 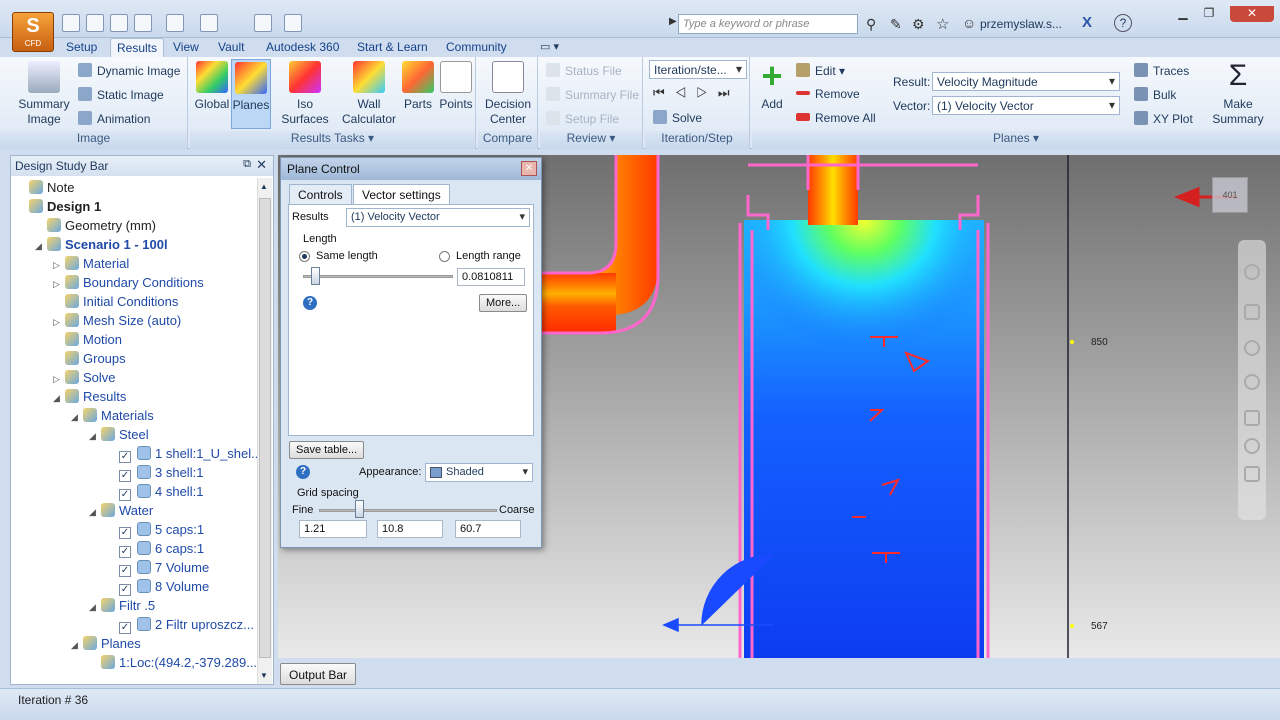 What do you see at coordinates (820, 70) in the screenshot?
I see `edit-plane-button: Edit ▾` at bounding box center [820, 70].